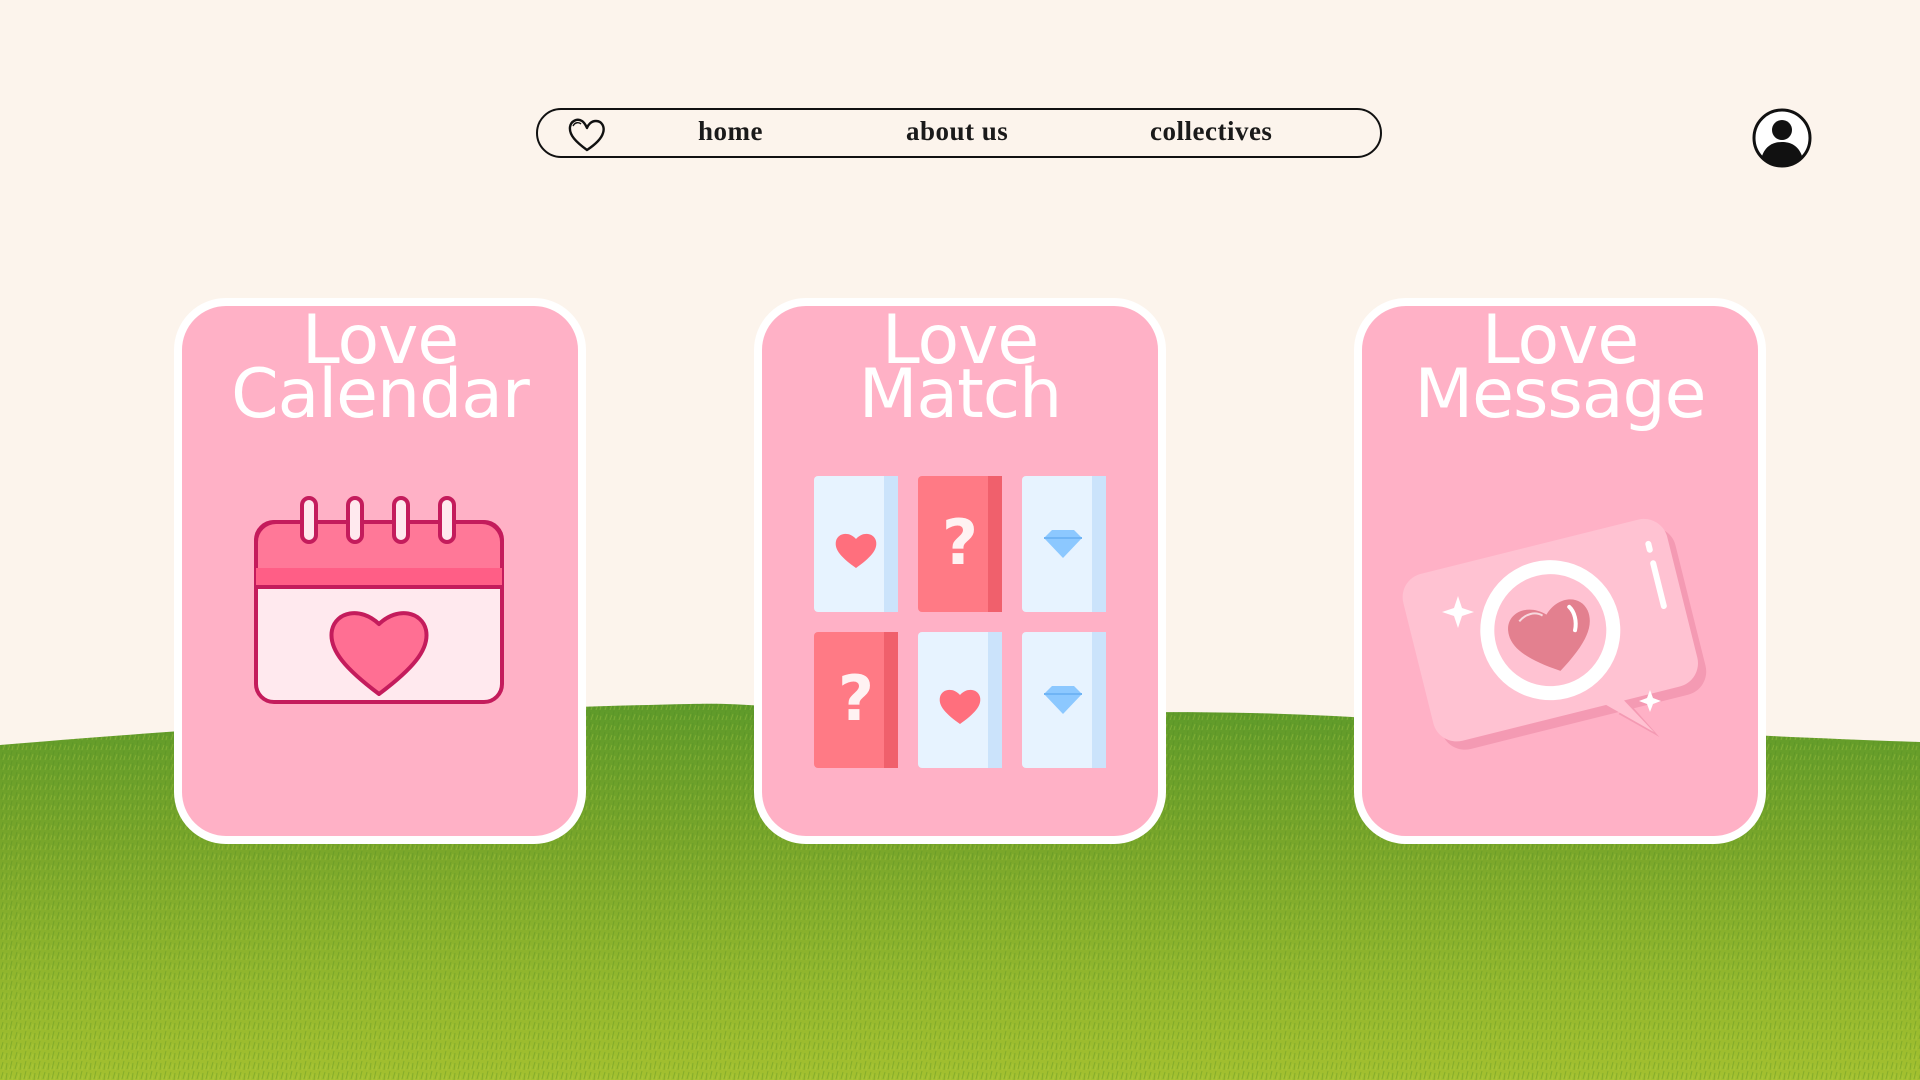 The image size is (1920, 1080). I want to click on nav-bar: home about us collectives, so click(959, 133).